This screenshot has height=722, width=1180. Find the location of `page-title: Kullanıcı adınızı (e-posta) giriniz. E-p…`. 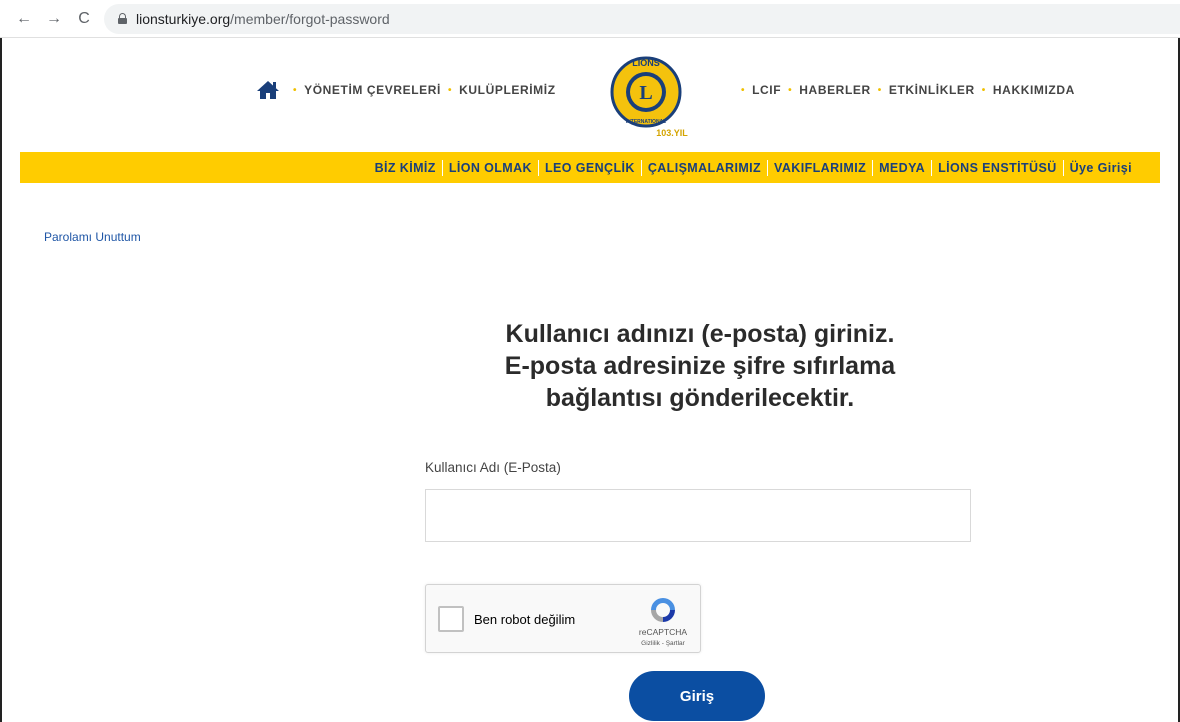

page-title: Kullanıcı adınızı (e-posta) giriniz. E-p… is located at coordinates (700, 366).